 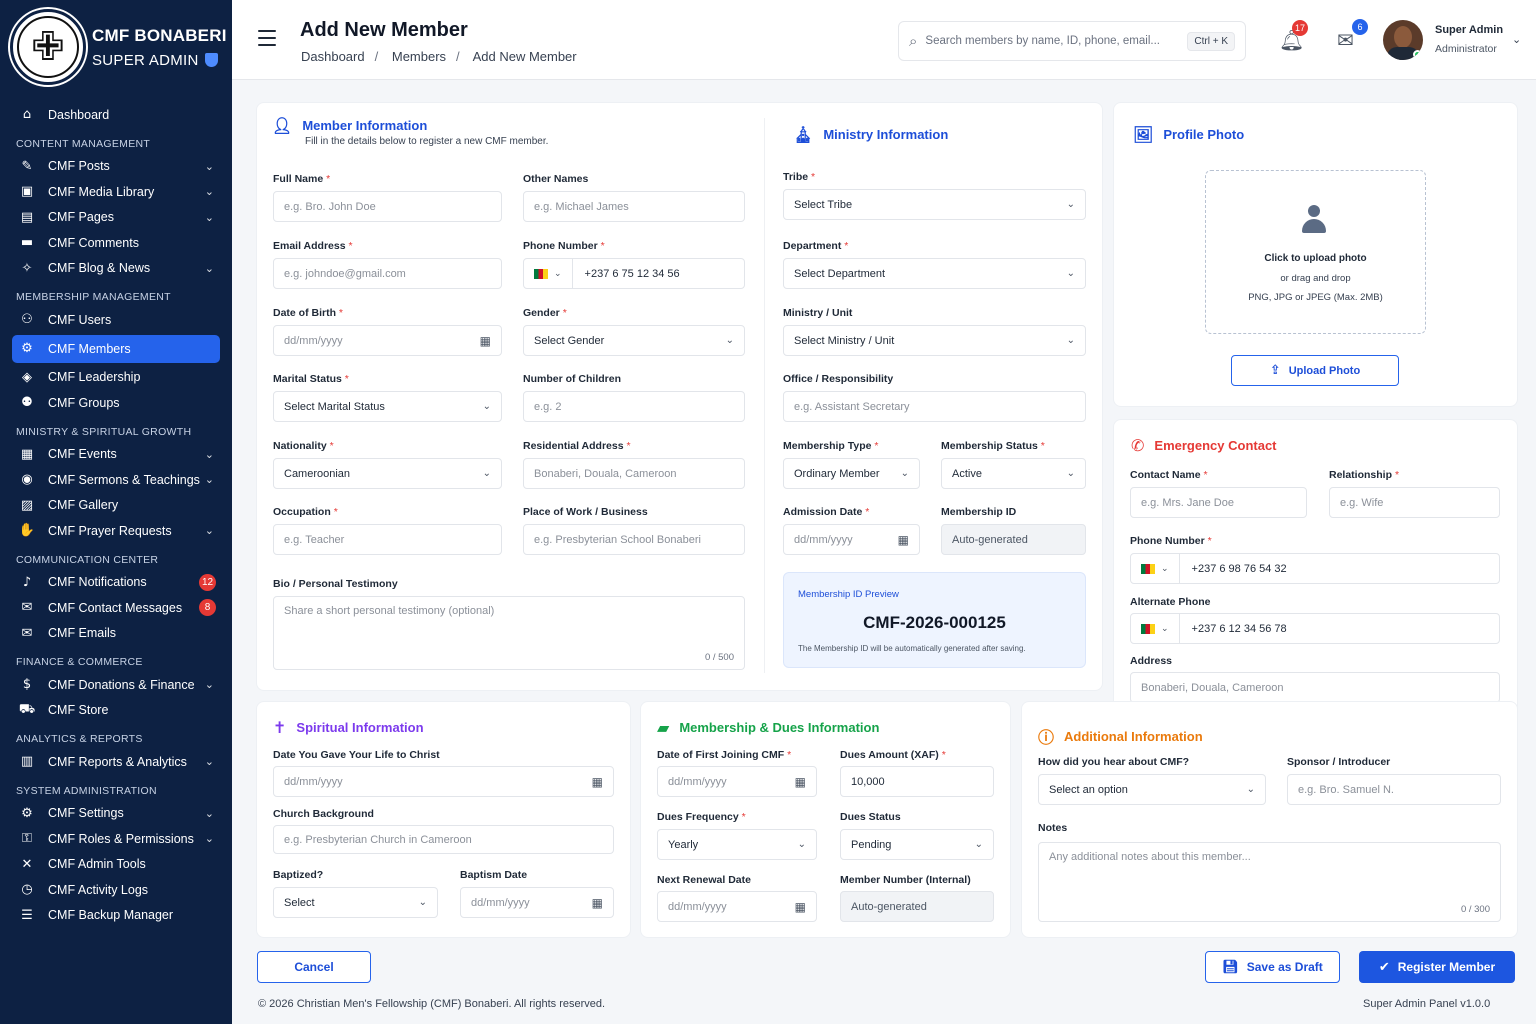 I want to click on phone-input: ⌄ +237 6 75 12 34 56, so click(x=634, y=273).